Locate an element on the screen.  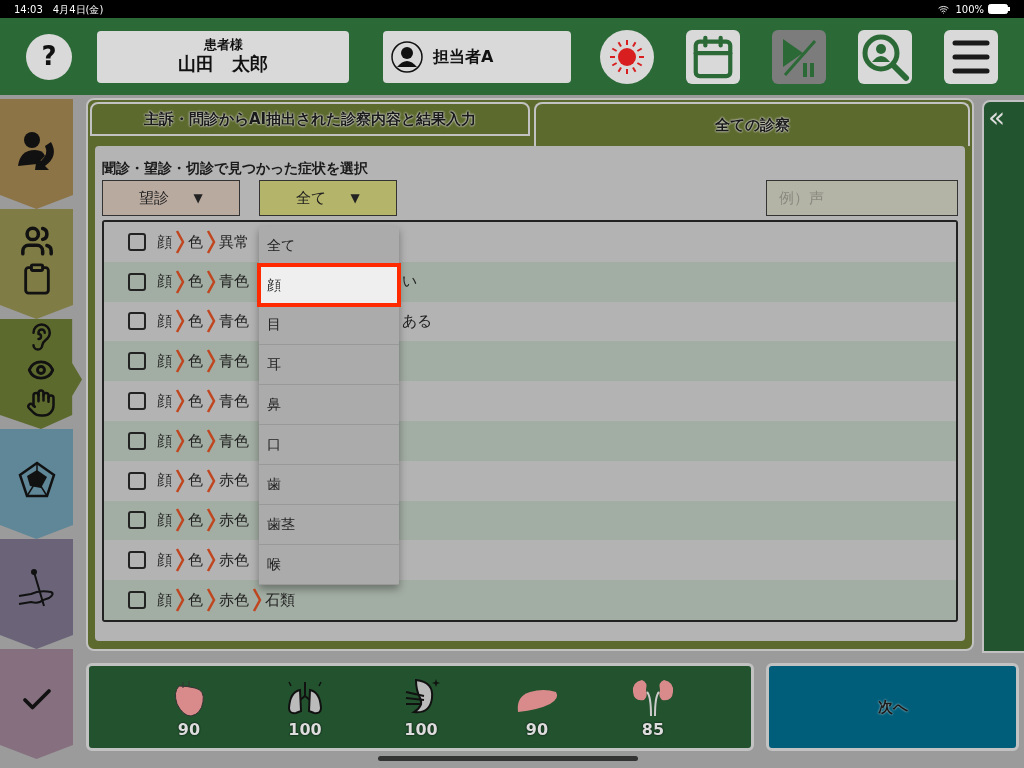
path-text: 石類 is located at coordinates (280, 600).